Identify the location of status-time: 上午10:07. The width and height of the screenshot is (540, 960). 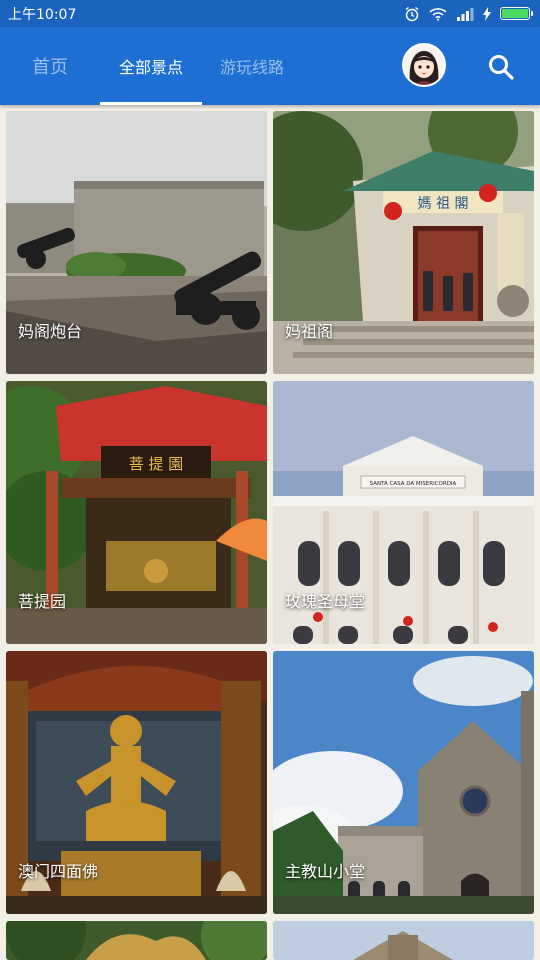
(42, 14).